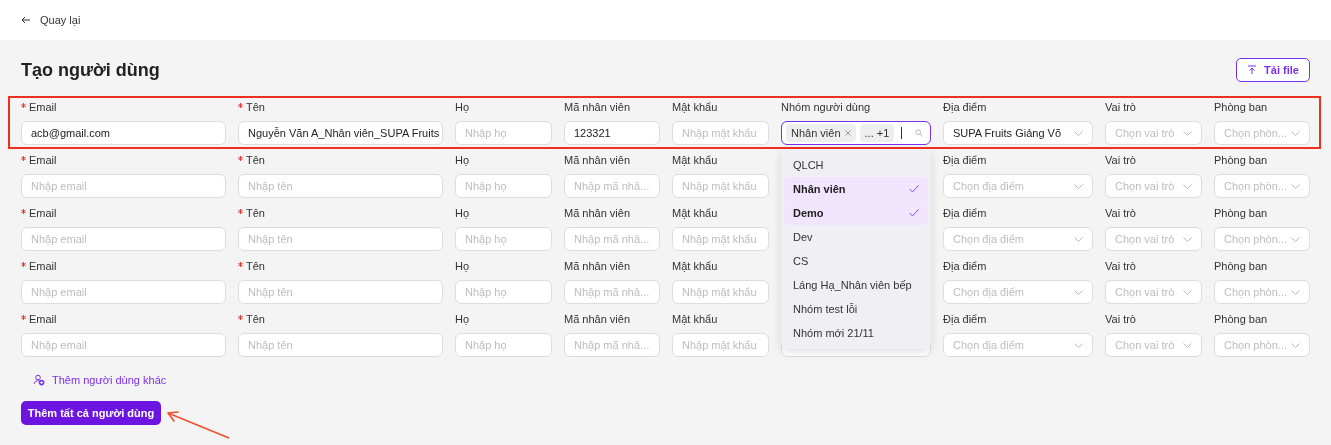 This screenshot has height=445, width=1331. What do you see at coordinates (847, 133) in the screenshot?
I see `remove-icon` at bounding box center [847, 133].